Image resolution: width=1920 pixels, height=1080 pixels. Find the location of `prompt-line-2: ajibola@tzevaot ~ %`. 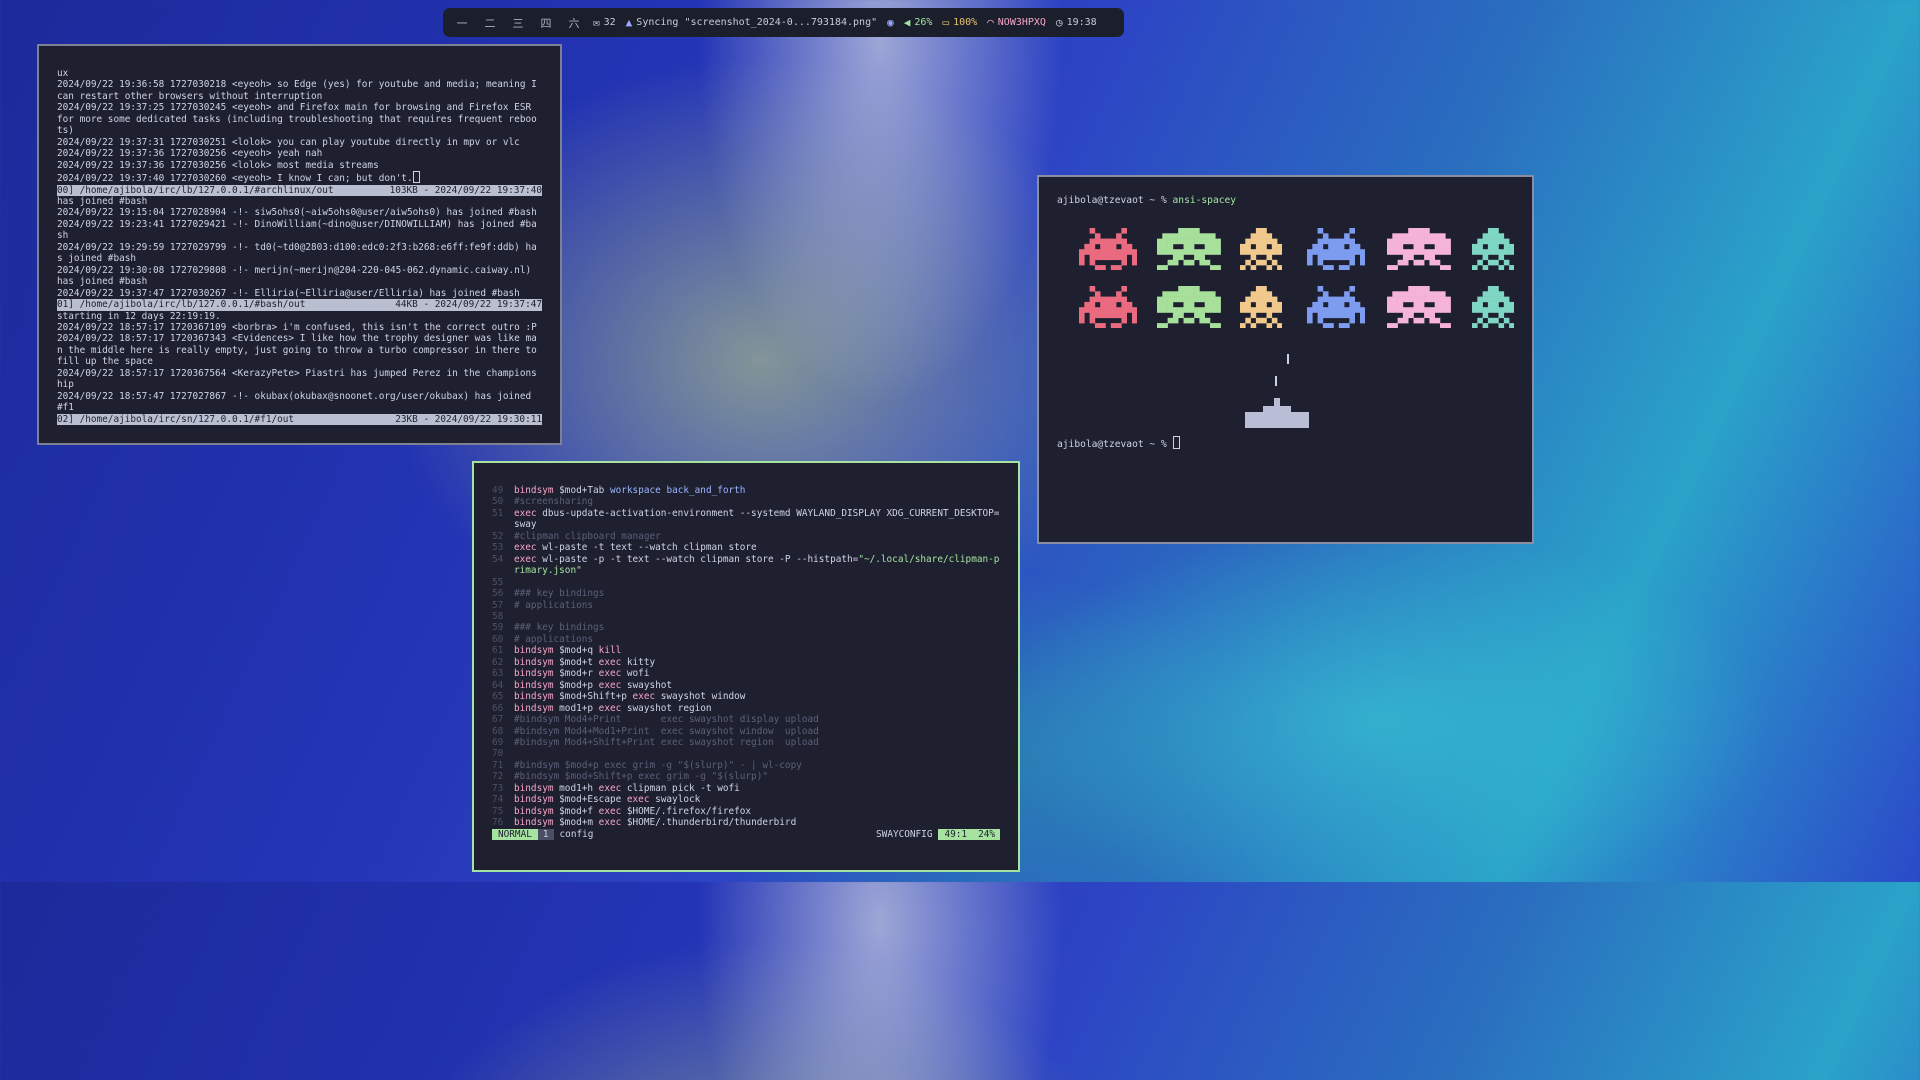

prompt-line-2: ajibola@tzevaot ~ % is located at coordinates (1285, 443).